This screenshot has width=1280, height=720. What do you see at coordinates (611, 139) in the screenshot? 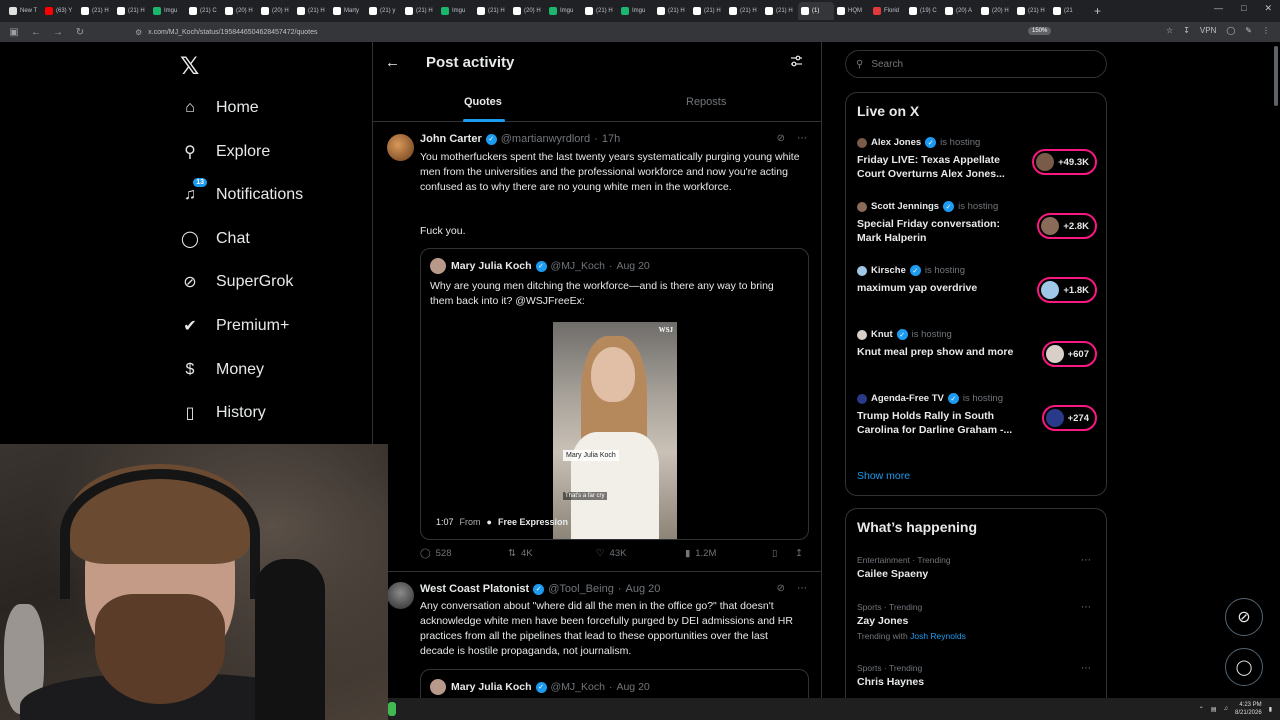
I see `post-time: 17h` at bounding box center [611, 139].